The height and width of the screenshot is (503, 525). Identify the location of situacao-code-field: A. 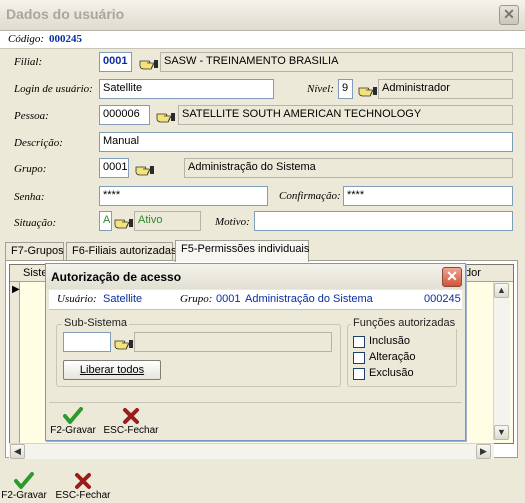
(105, 221).